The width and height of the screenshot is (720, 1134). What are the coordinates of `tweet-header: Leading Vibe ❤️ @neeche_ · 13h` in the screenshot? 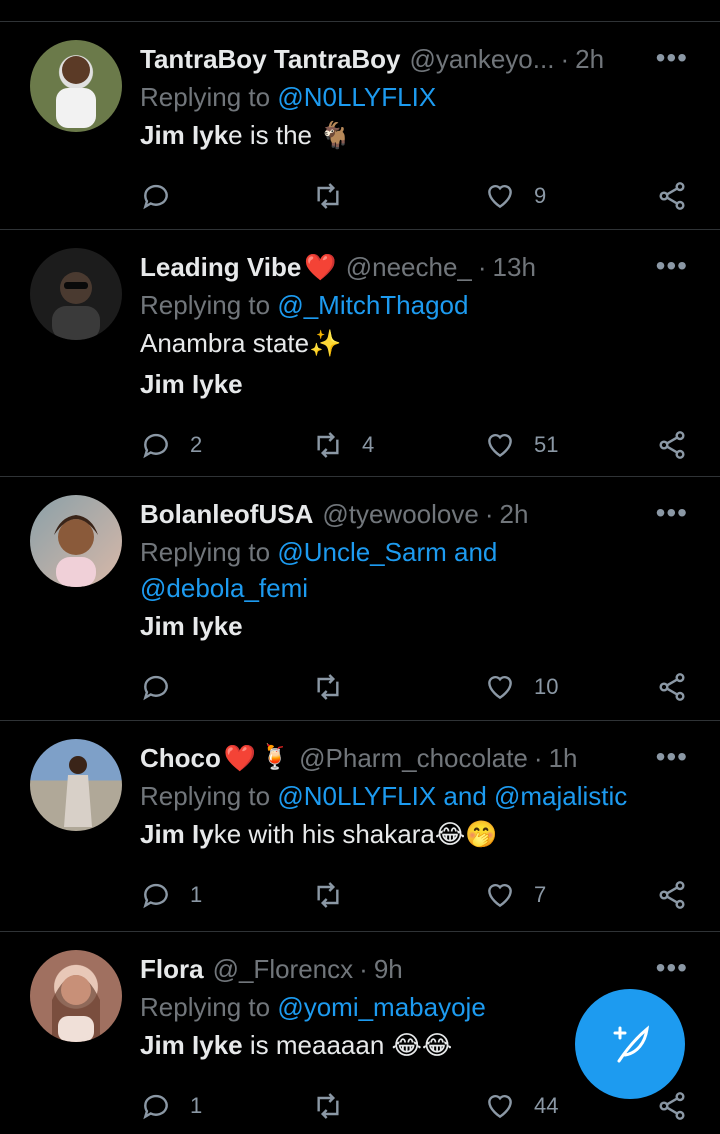 It's located at (415, 267).